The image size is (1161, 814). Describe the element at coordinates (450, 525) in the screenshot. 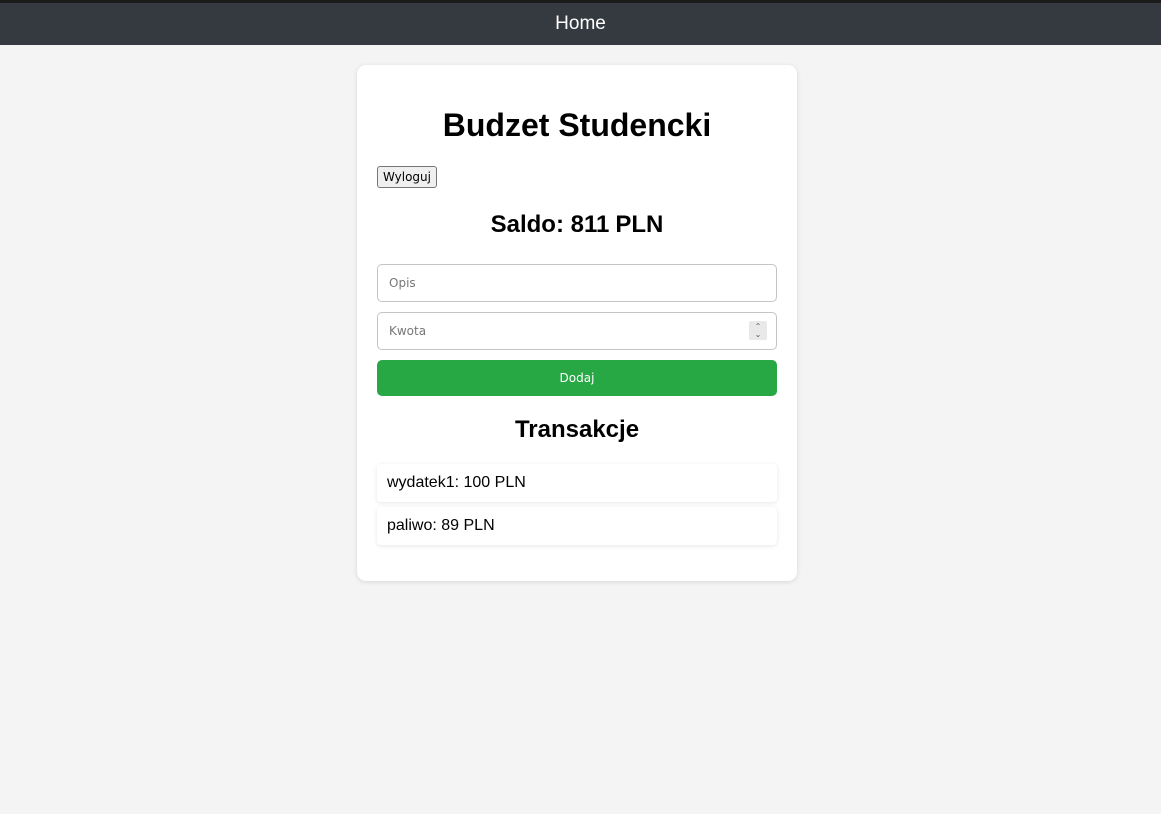

I see `transaction-amount: 89` at that location.